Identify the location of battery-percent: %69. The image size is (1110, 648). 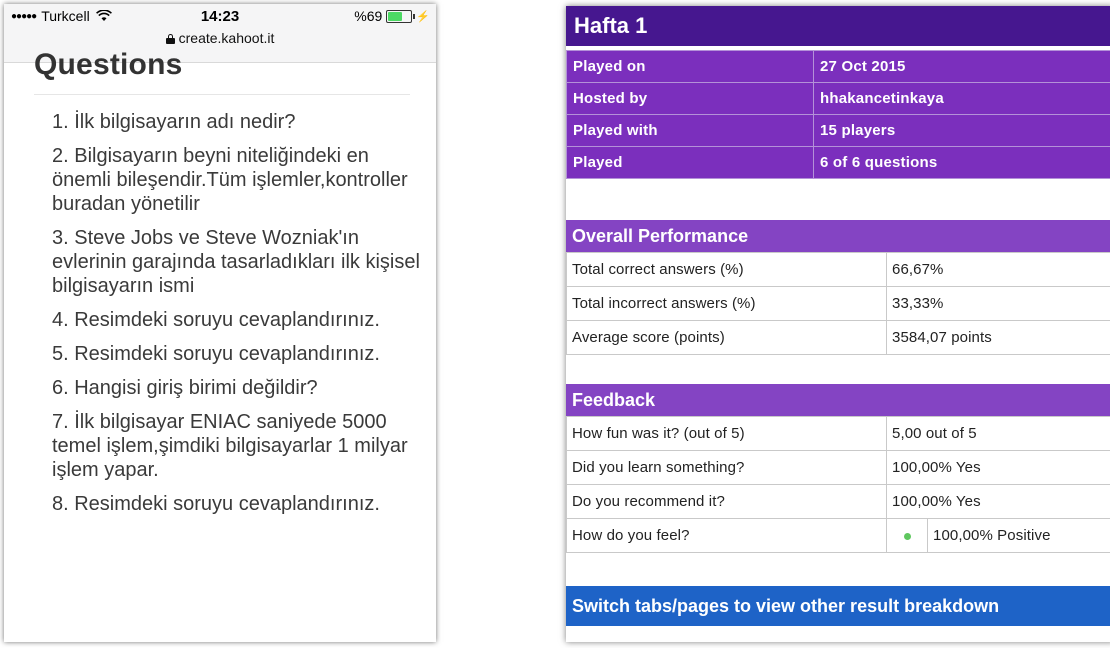
(368, 16).